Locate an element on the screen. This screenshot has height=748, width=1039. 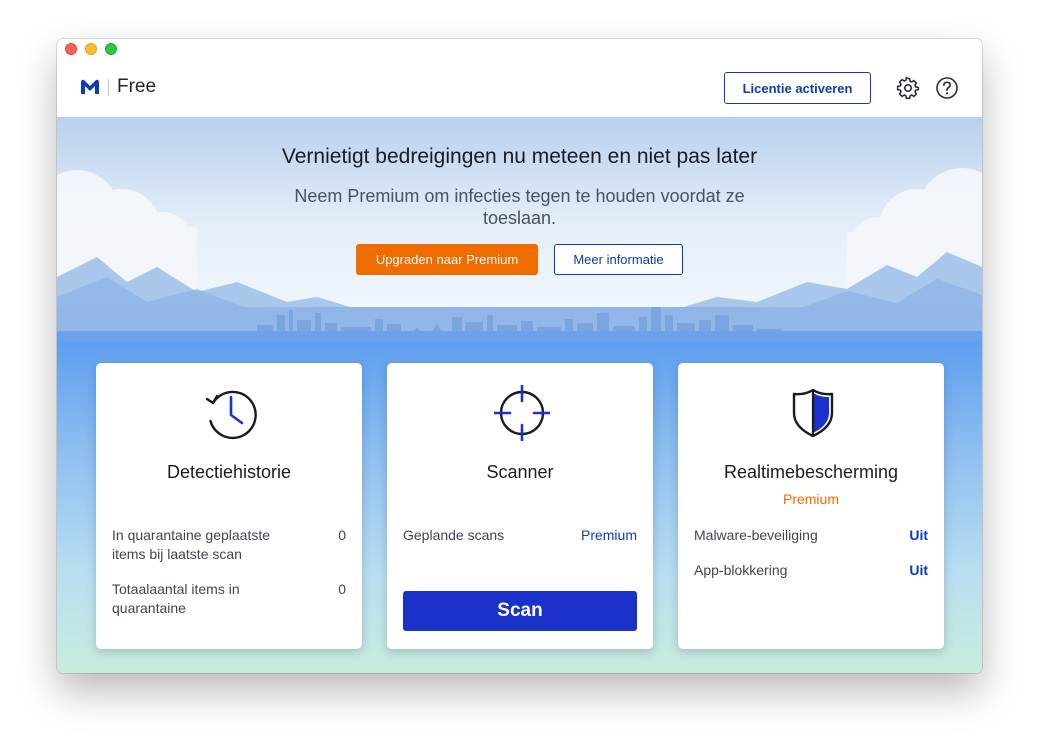
window-maximize-button is located at coordinates (111, 49).